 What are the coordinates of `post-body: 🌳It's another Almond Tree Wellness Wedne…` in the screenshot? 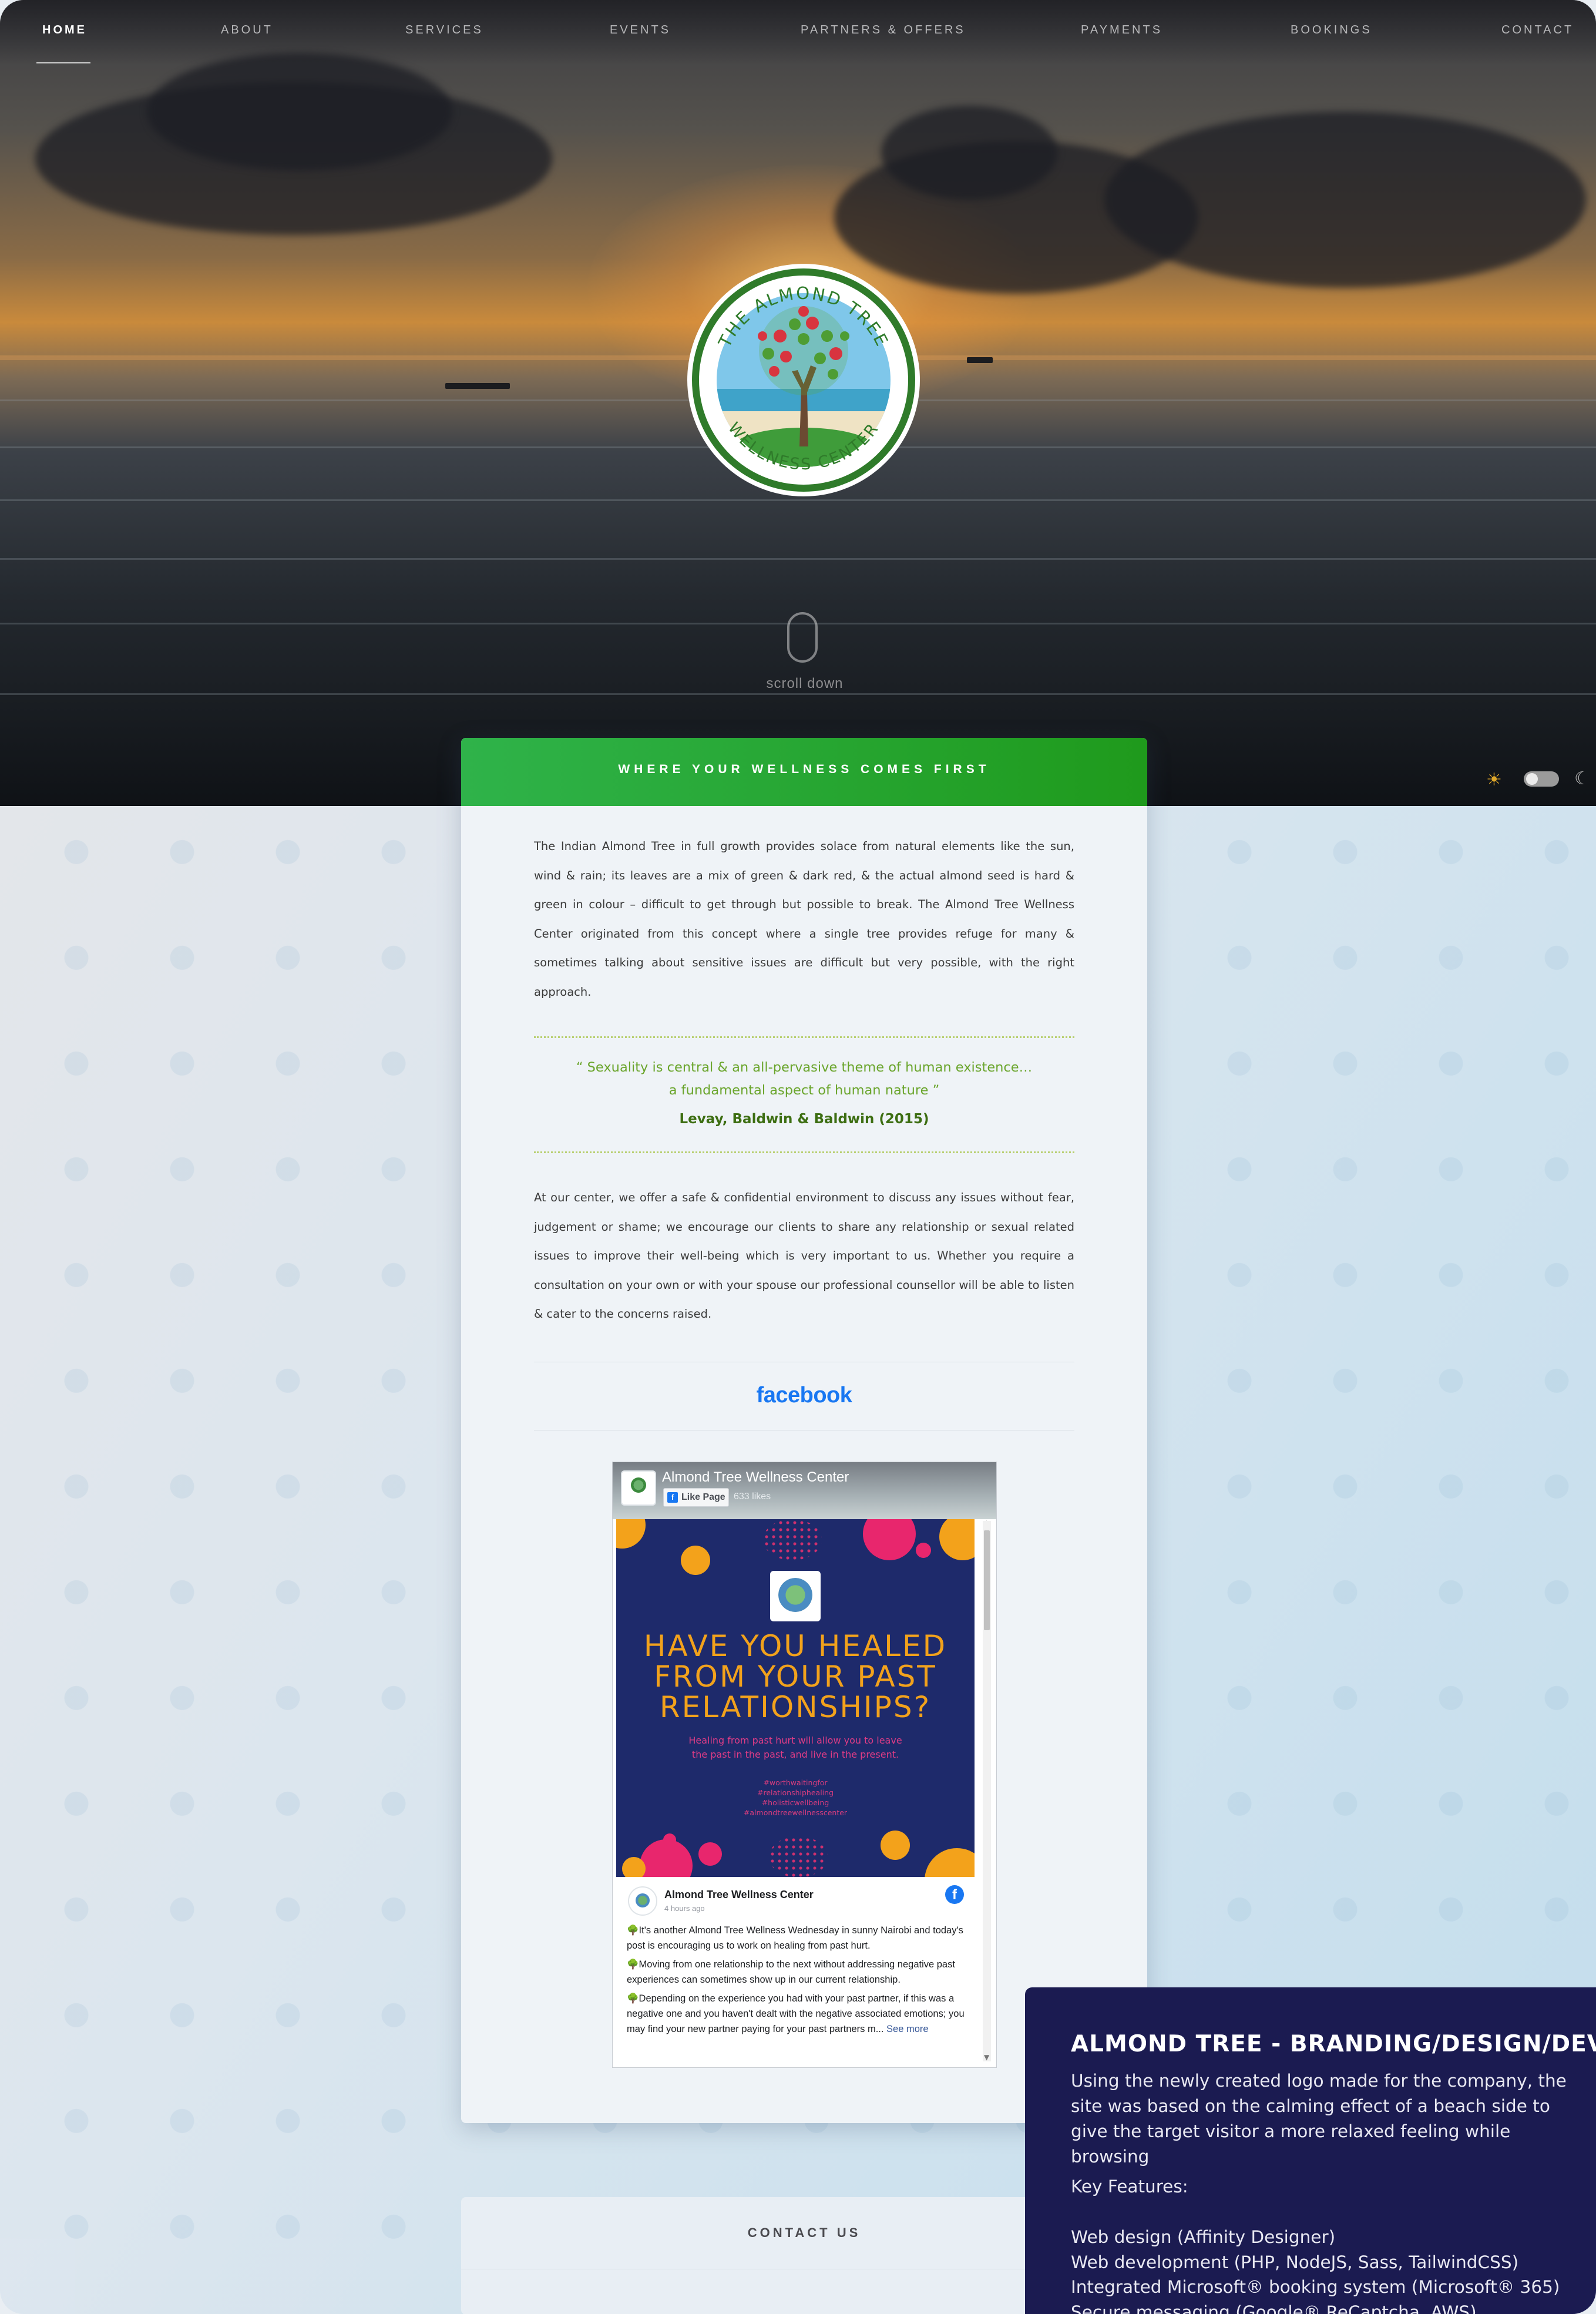 It's located at (798, 1981).